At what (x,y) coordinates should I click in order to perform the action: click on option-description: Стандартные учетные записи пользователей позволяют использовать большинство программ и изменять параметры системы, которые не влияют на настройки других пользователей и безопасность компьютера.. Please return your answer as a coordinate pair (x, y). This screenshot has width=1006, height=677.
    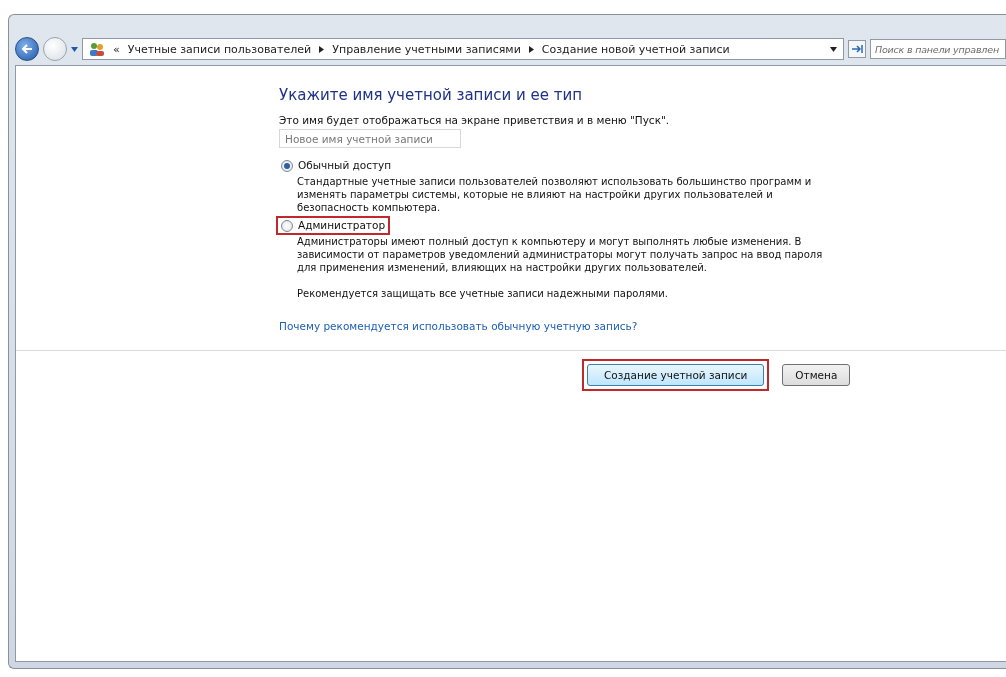
    Looking at the image, I should click on (555, 194).